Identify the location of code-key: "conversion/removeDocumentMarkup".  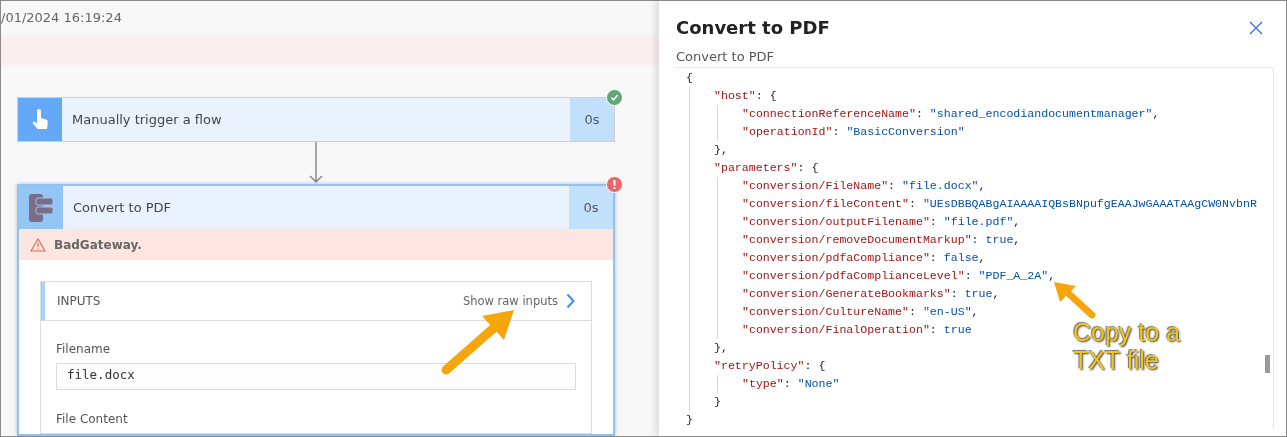
(857, 239).